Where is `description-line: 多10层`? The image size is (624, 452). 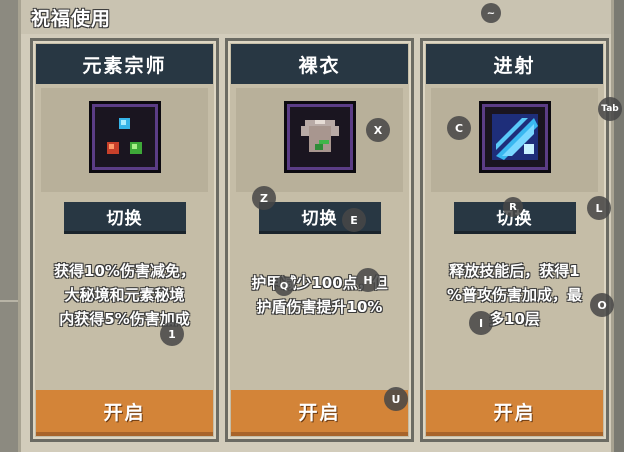
description-line: 多10层 is located at coordinates (514, 319).